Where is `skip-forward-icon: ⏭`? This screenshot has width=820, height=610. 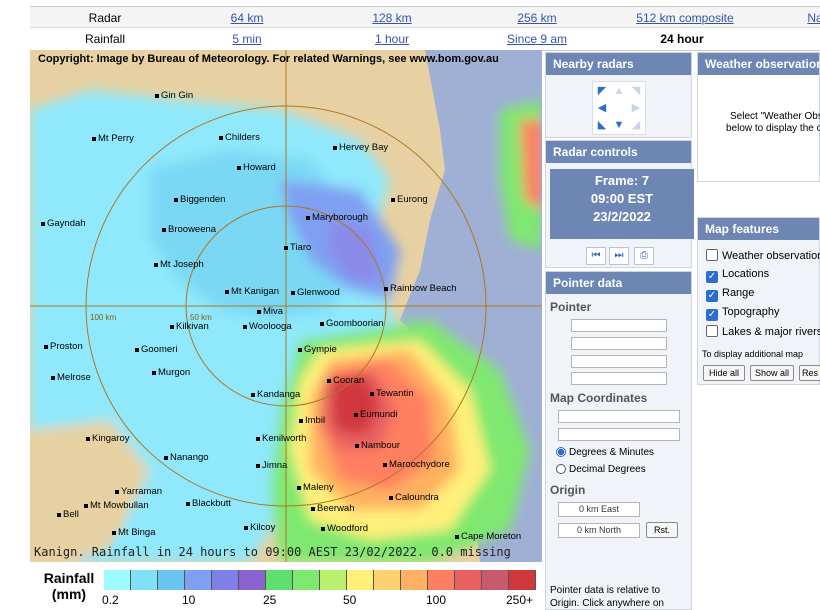
skip-forward-icon: ⏭ is located at coordinates (619, 255).